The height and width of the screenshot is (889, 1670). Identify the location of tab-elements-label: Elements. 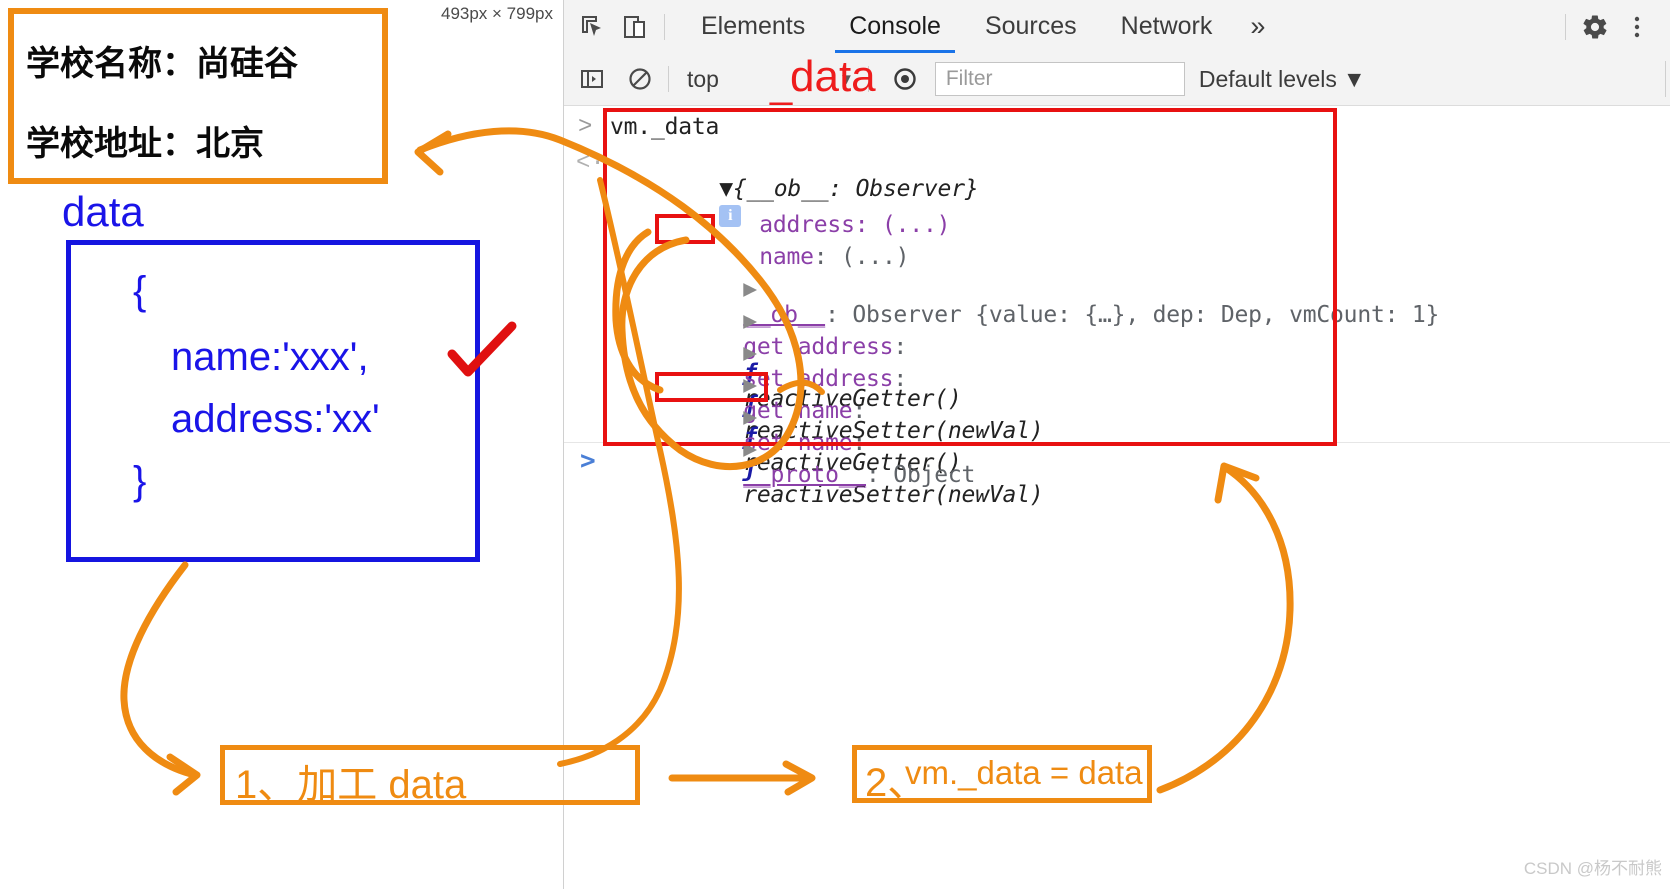
(753, 26).